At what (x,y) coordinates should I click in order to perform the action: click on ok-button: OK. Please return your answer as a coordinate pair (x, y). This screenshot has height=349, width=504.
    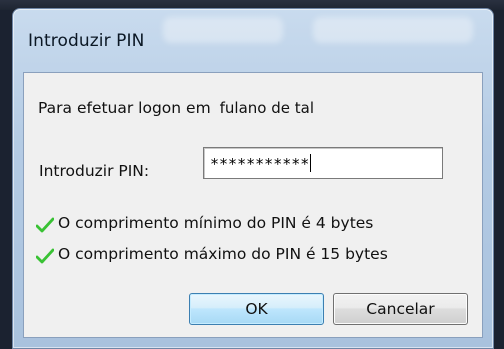
    Looking at the image, I should click on (256, 309).